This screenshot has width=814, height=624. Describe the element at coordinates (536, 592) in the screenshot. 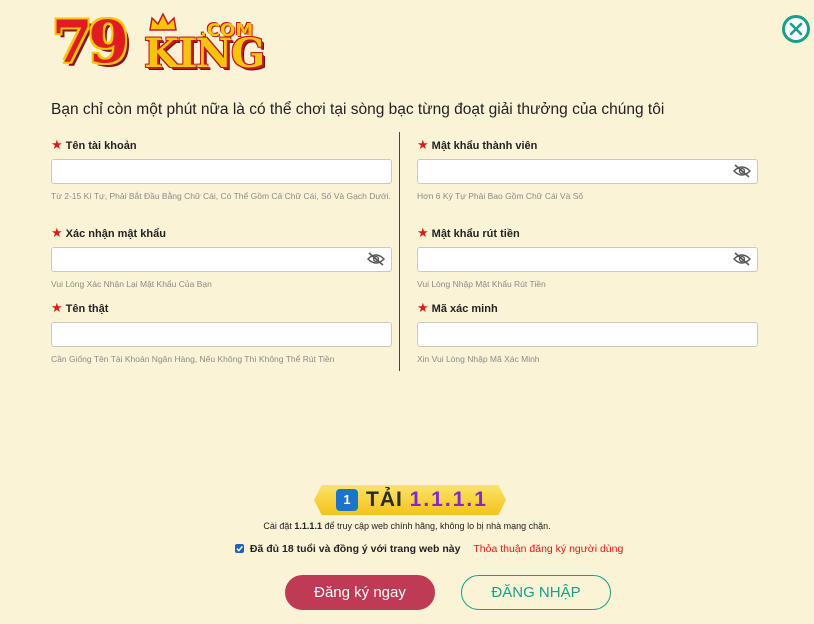

I see `login-button: ĐĂNG NHẬP` at that location.